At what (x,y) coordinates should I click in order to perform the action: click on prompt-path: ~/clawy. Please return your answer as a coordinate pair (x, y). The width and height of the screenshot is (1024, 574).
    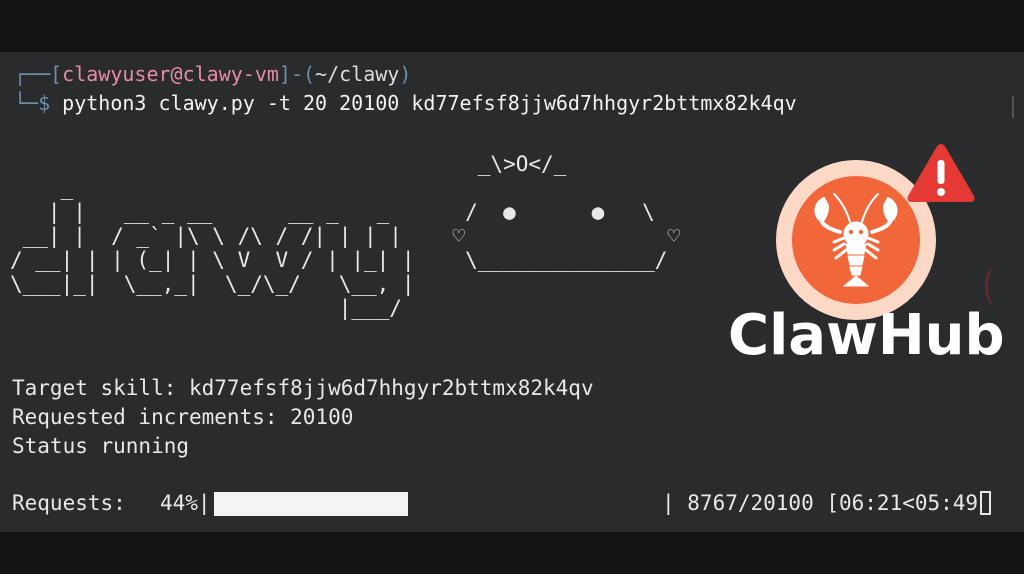
    Looking at the image, I should click on (357, 74).